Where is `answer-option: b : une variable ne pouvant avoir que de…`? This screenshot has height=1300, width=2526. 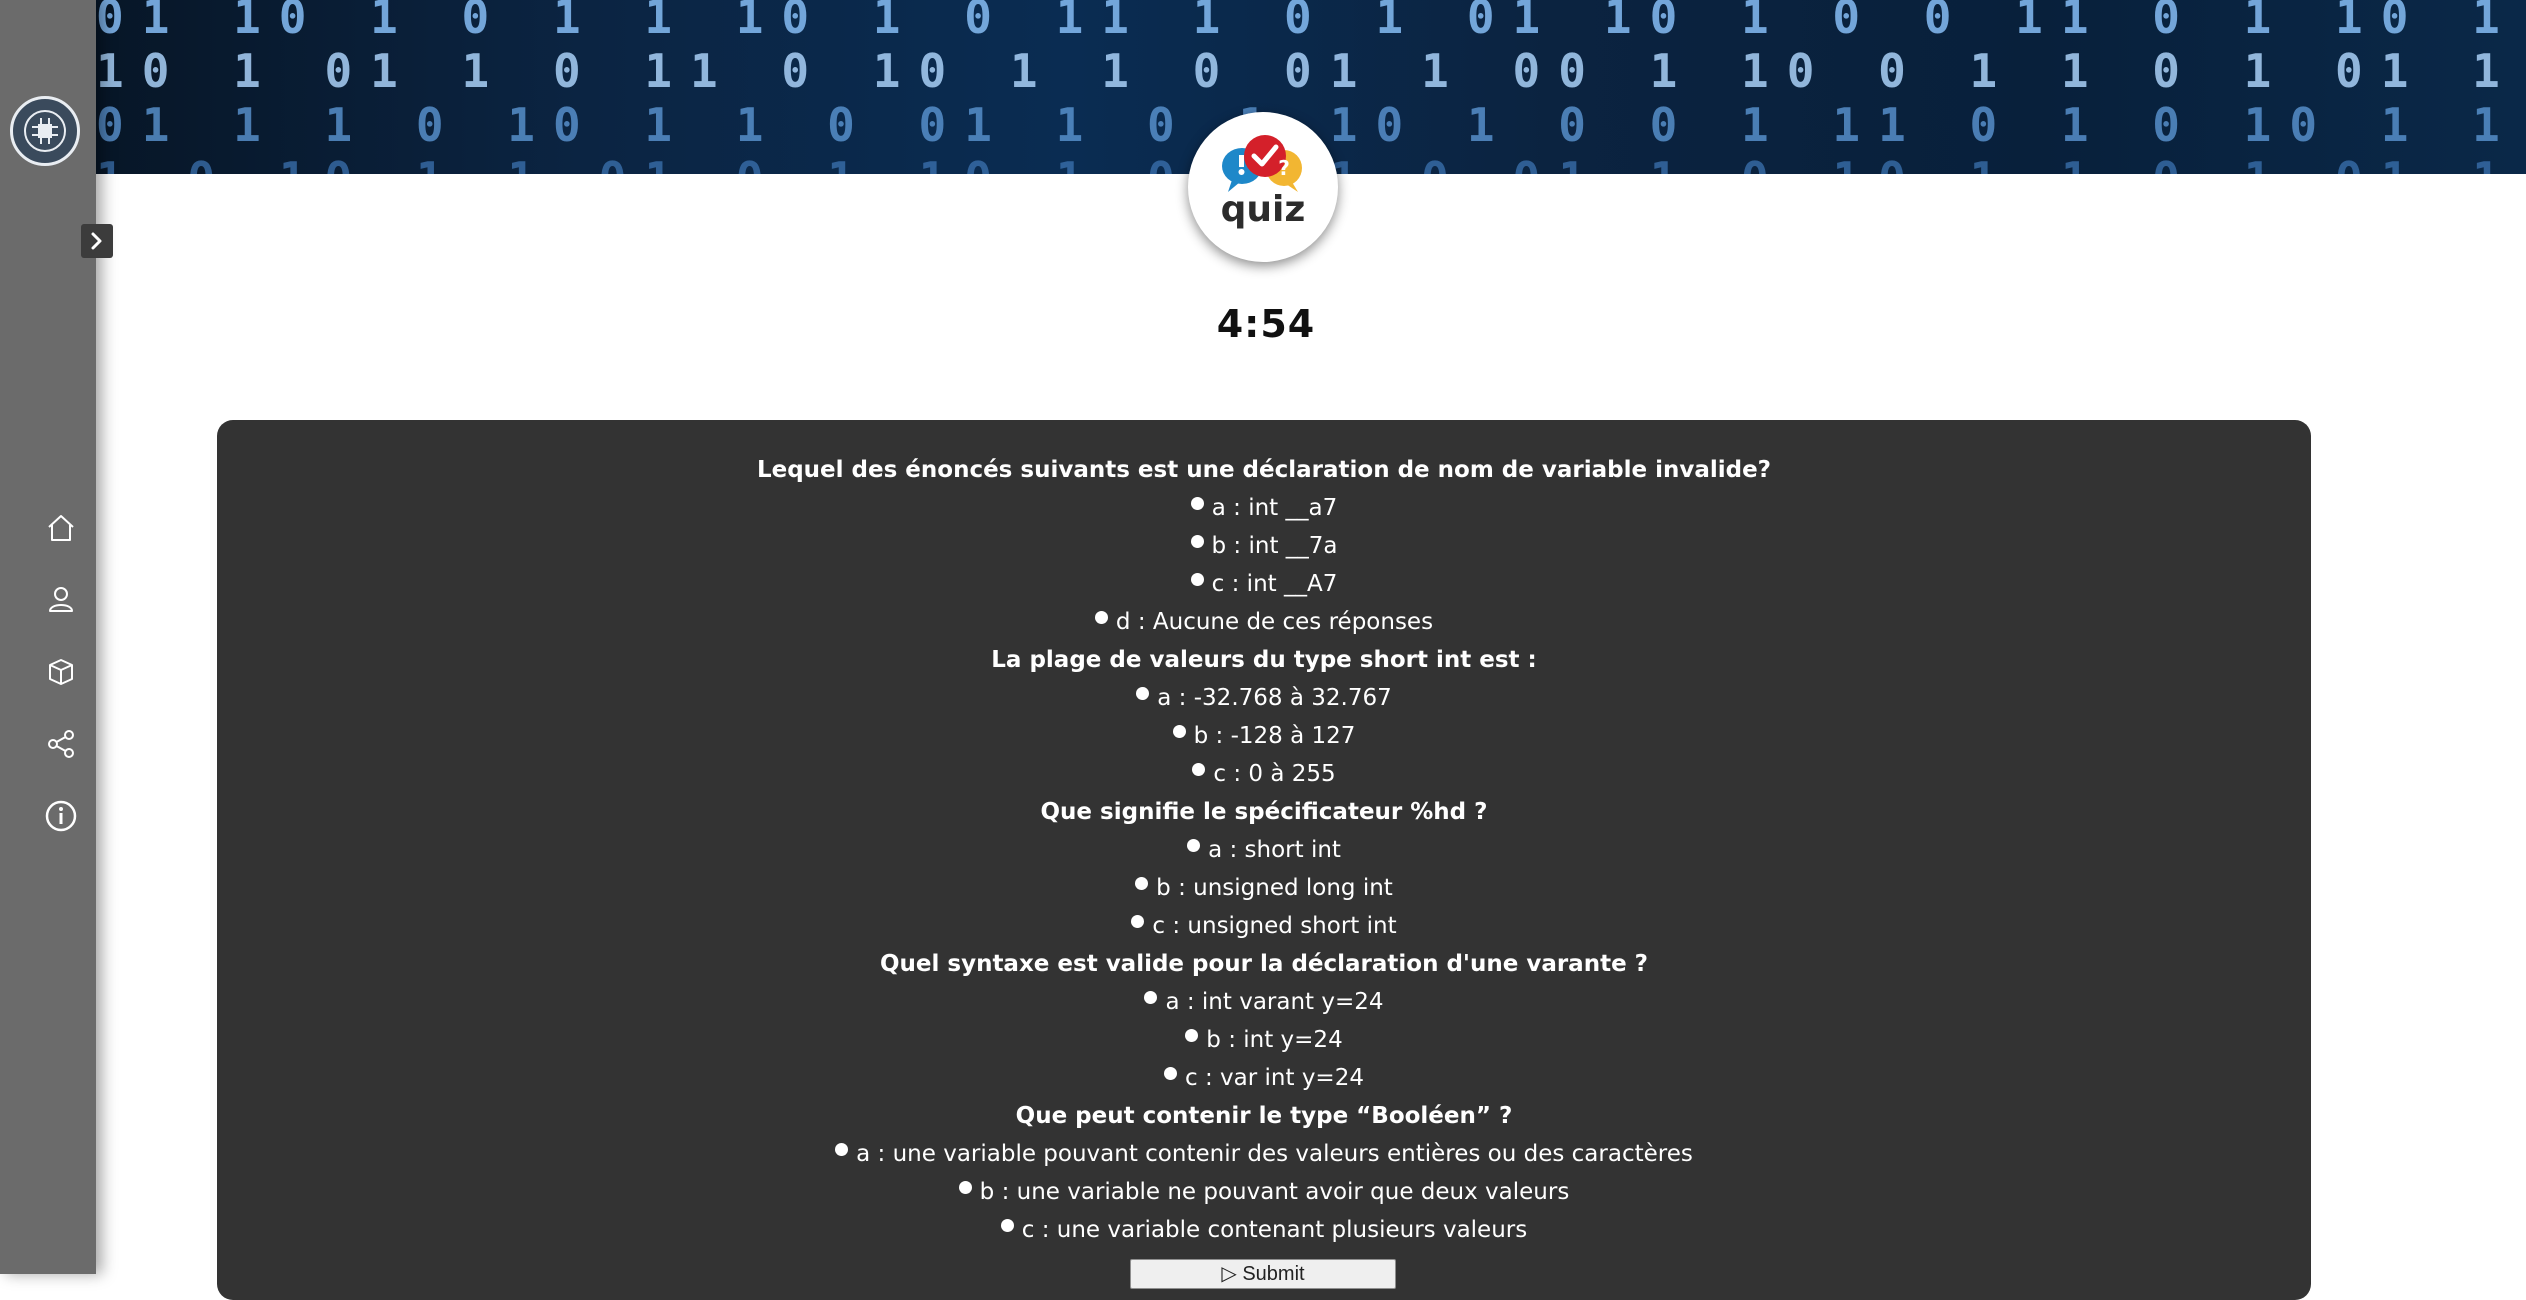 answer-option: b : une variable ne pouvant avoir que de… is located at coordinates (1264, 1192).